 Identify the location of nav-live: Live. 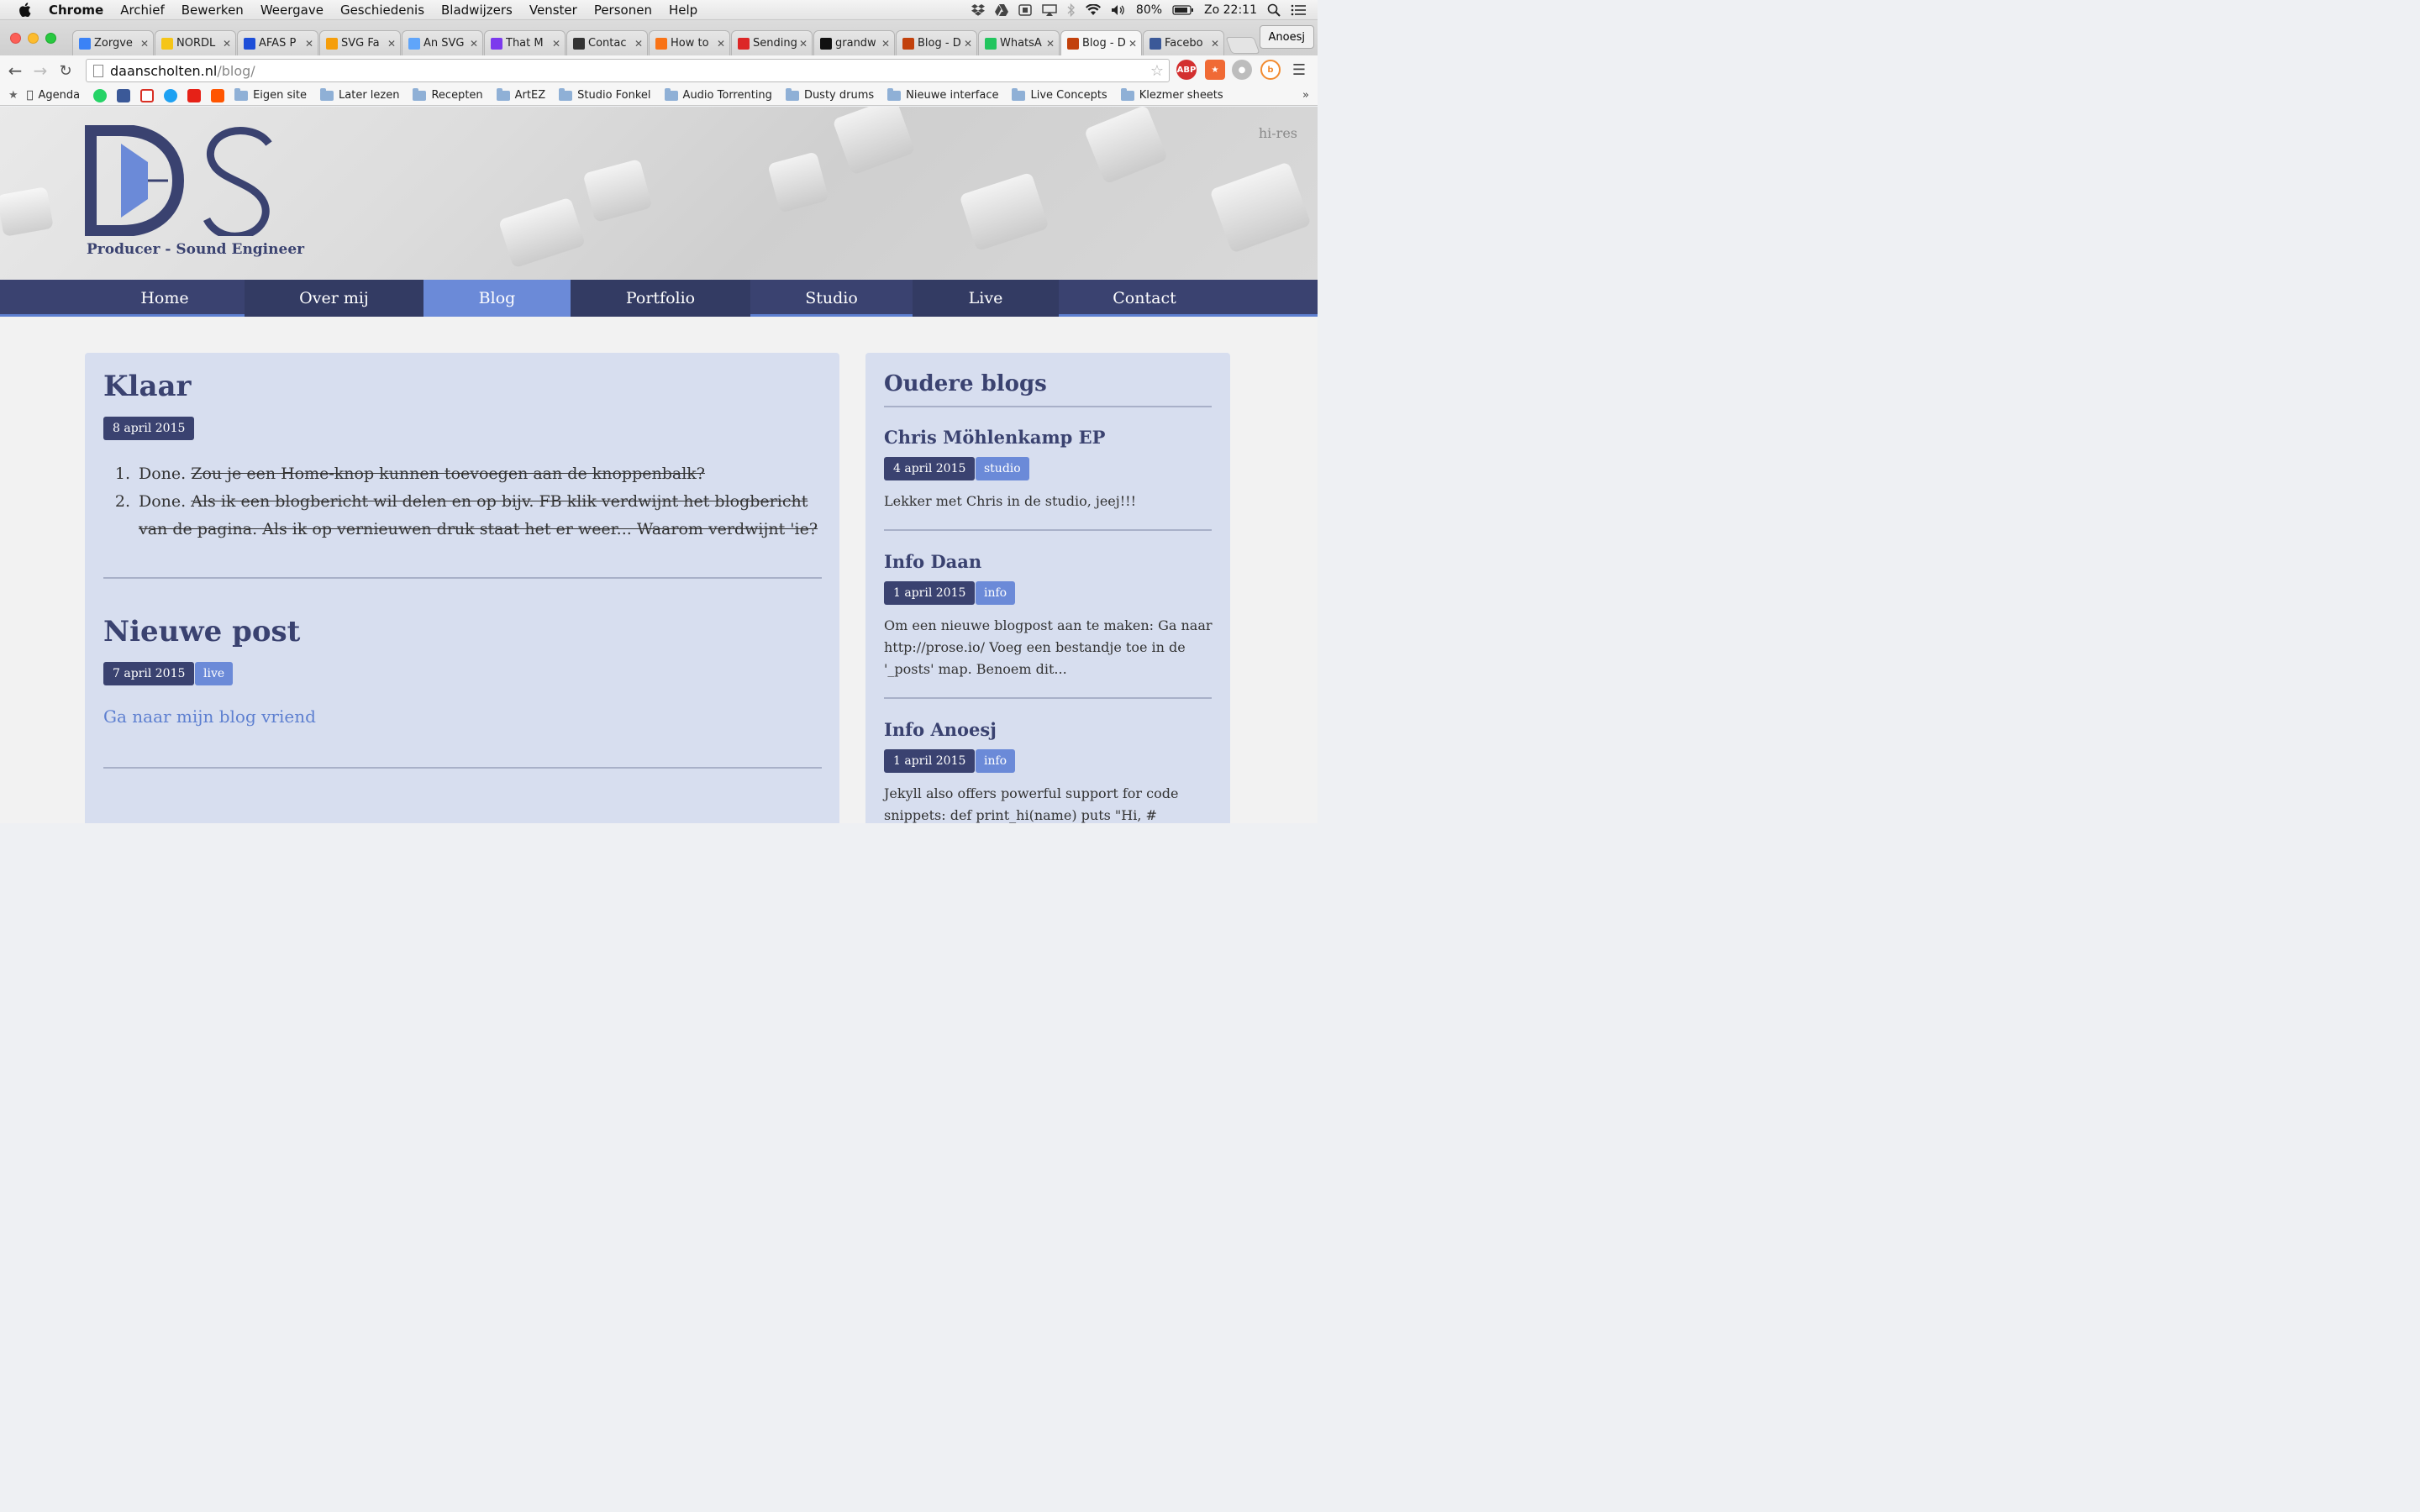
(986, 298).